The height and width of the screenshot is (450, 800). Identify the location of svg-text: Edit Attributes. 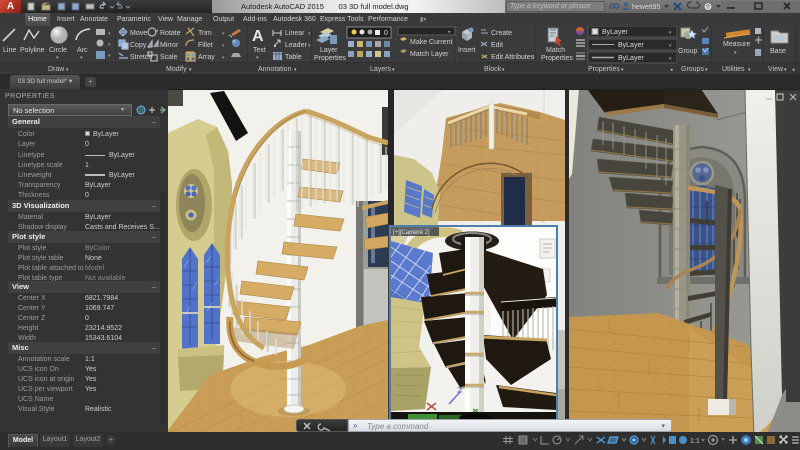
(513, 57).